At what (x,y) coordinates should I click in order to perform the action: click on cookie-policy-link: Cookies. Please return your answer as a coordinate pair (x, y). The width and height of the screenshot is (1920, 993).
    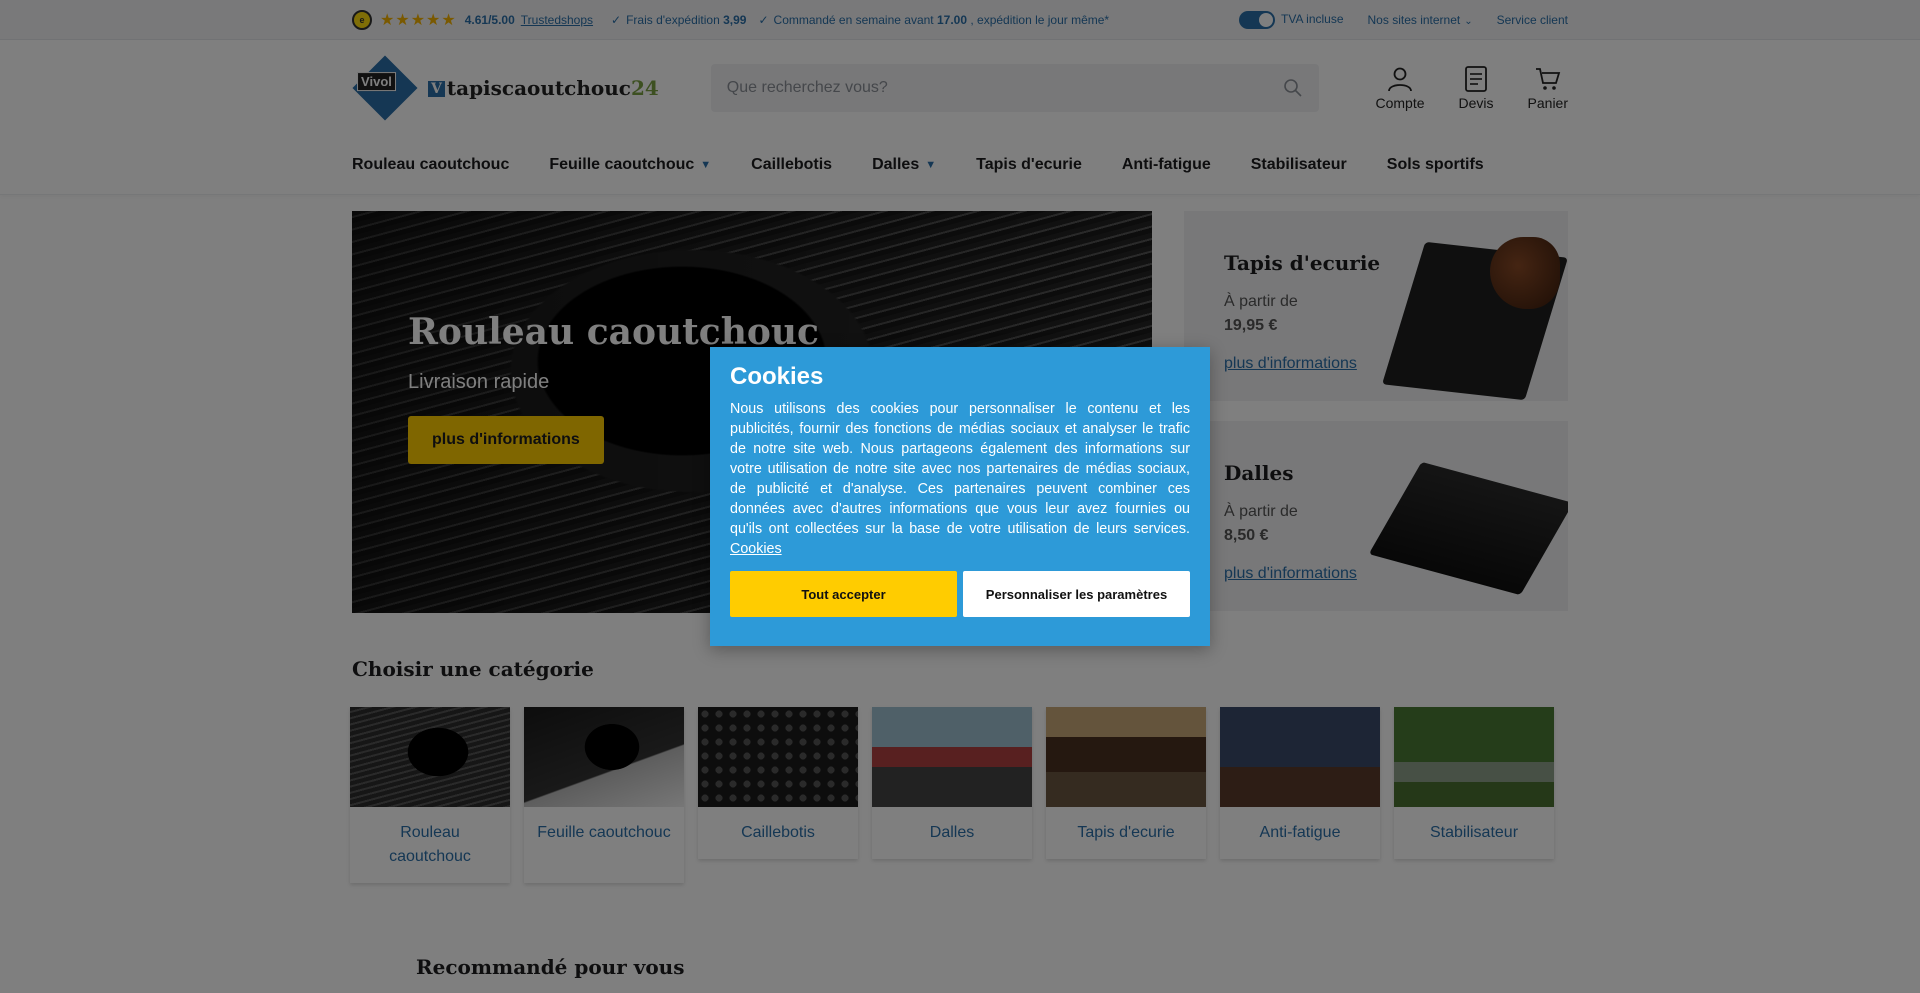
    Looking at the image, I should click on (756, 549).